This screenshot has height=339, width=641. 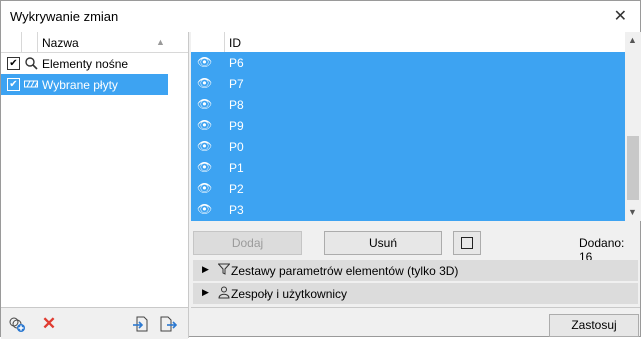 I want to click on set-item-elementy-nosne: ✔ Elementy nośne, so click(x=84, y=63).